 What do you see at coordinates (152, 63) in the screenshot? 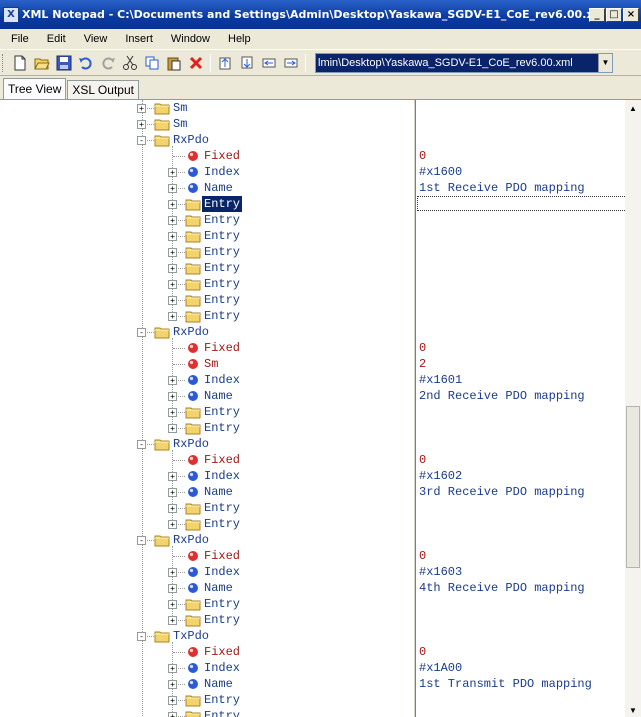
I see `copy-button` at bounding box center [152, 63].